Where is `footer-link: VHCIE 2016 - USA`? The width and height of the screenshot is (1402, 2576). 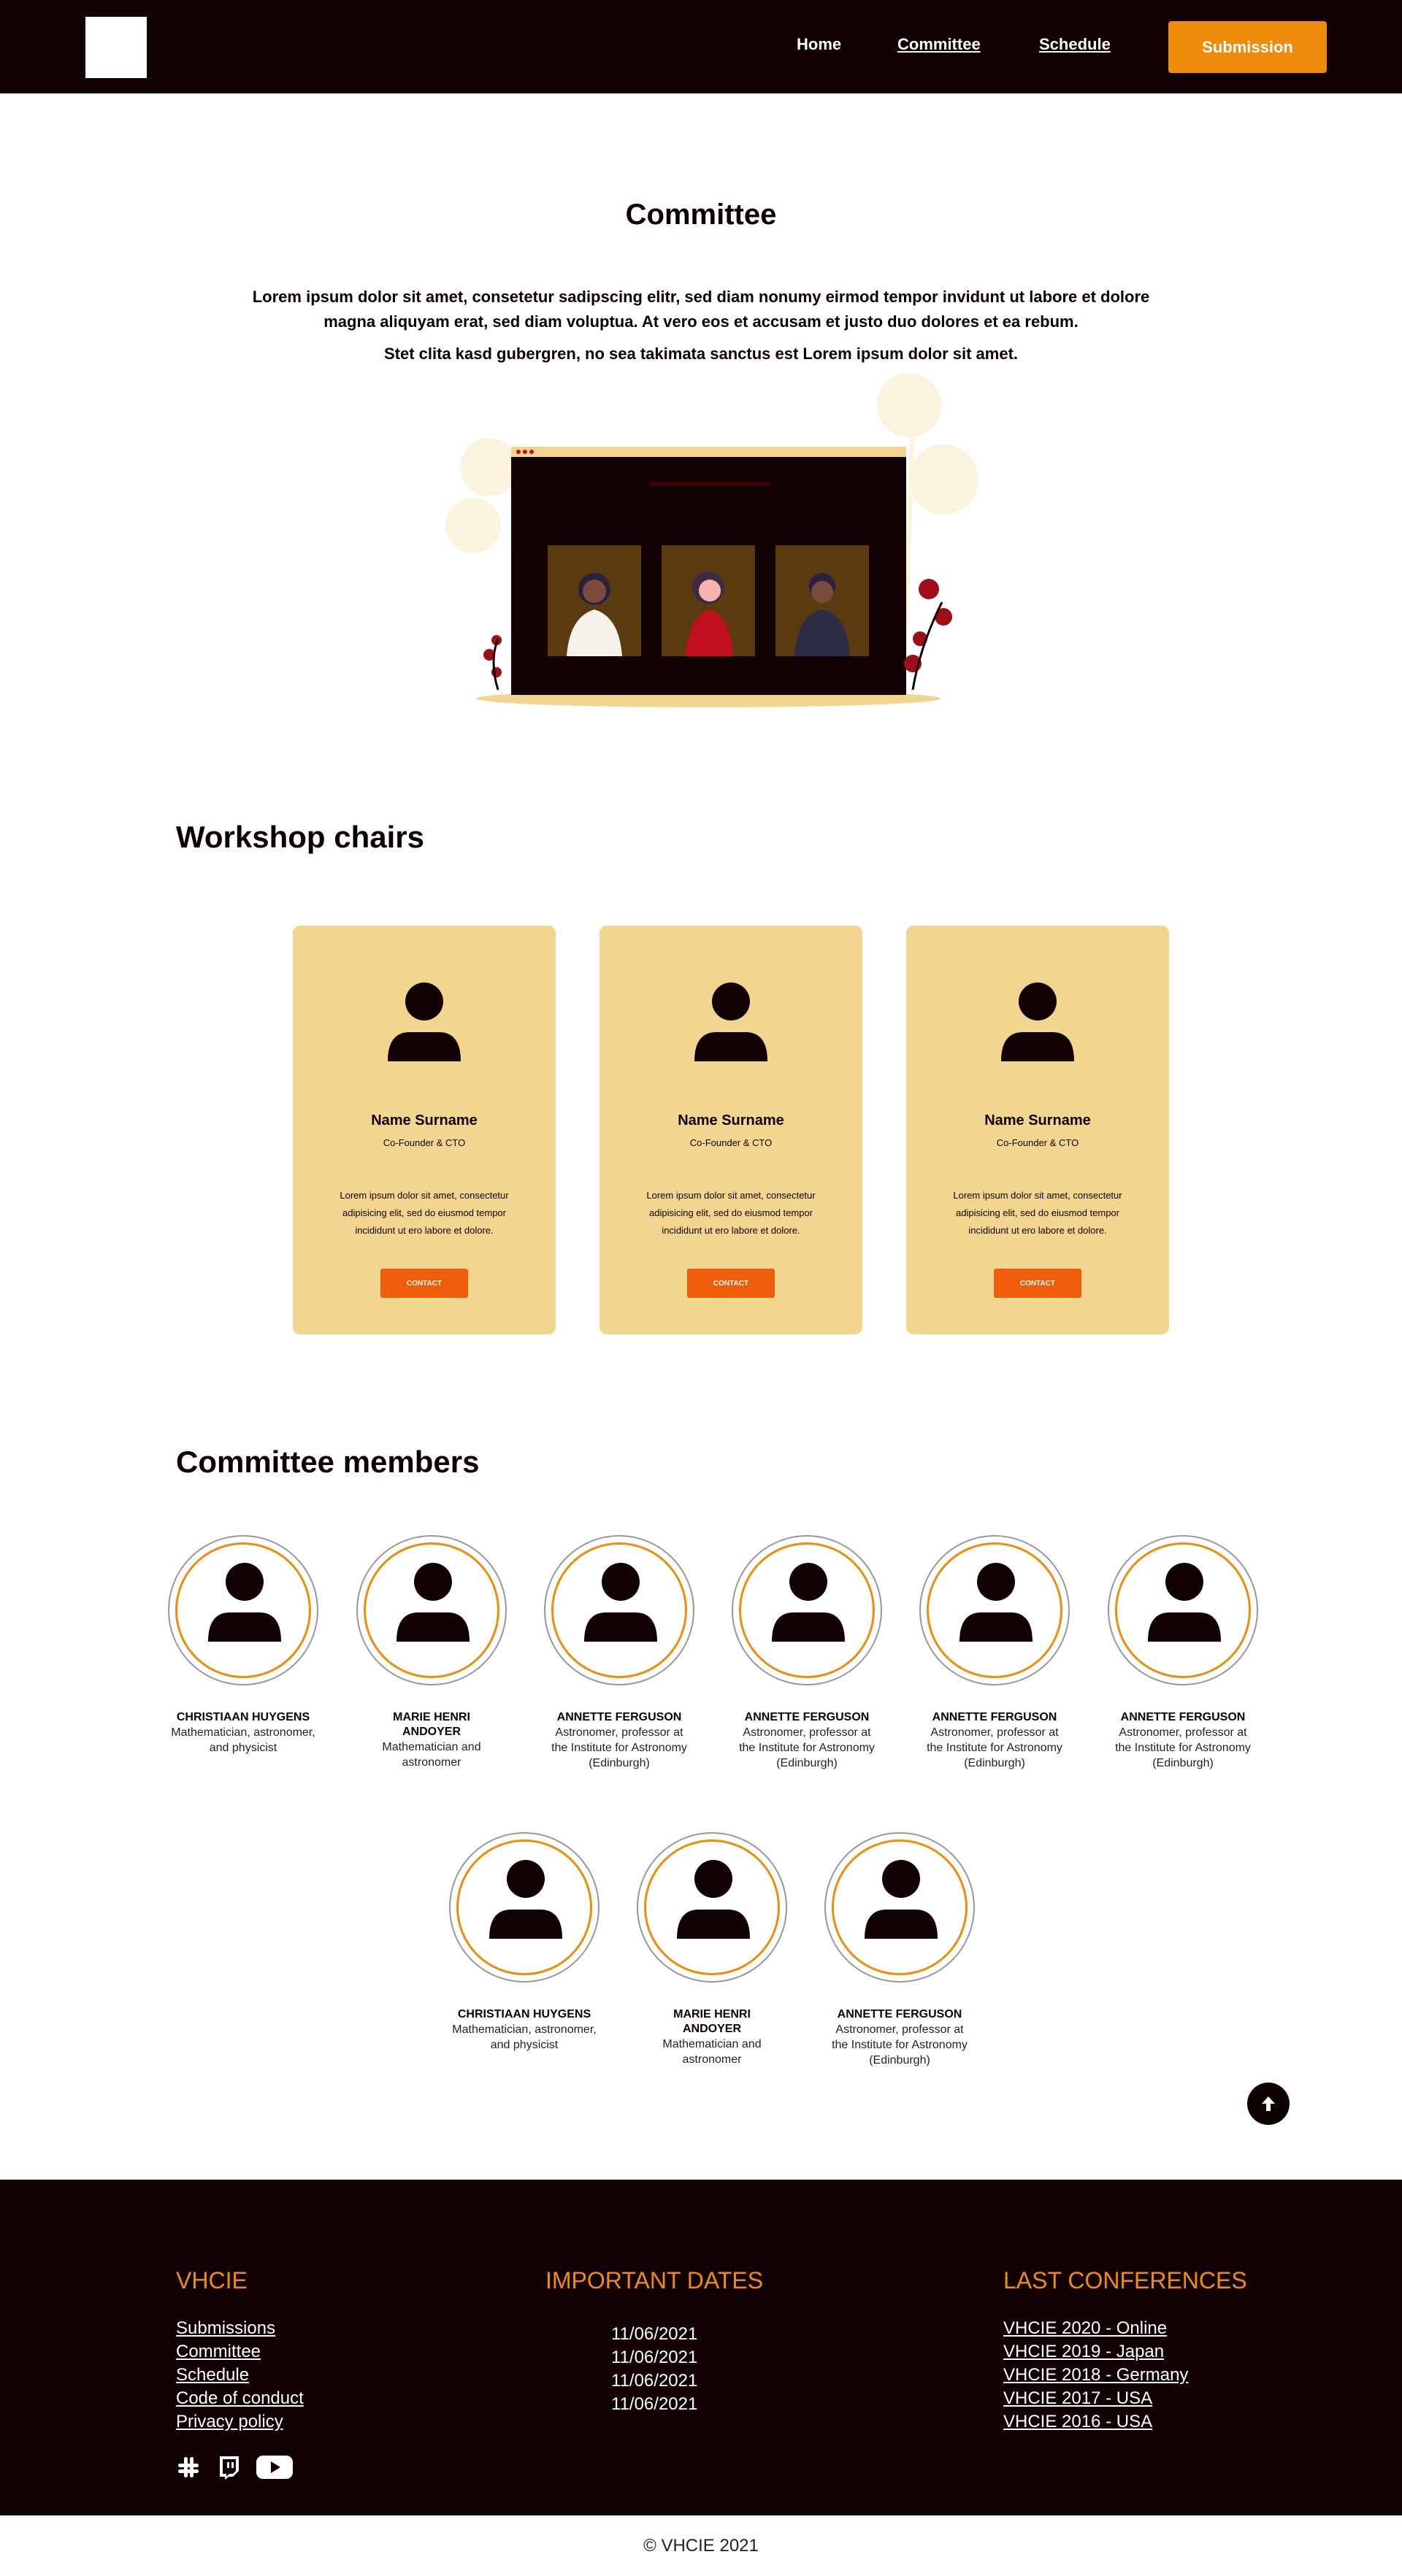
footer-link: VHCIE 2016 - USA is located at coordinates (1095, 2422).